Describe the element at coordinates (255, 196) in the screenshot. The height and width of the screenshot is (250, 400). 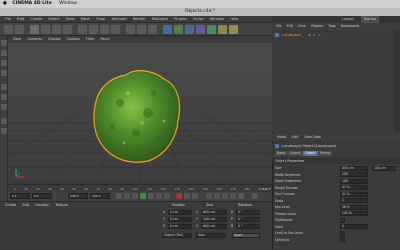
I see `timeline-menu-icon` at that location.